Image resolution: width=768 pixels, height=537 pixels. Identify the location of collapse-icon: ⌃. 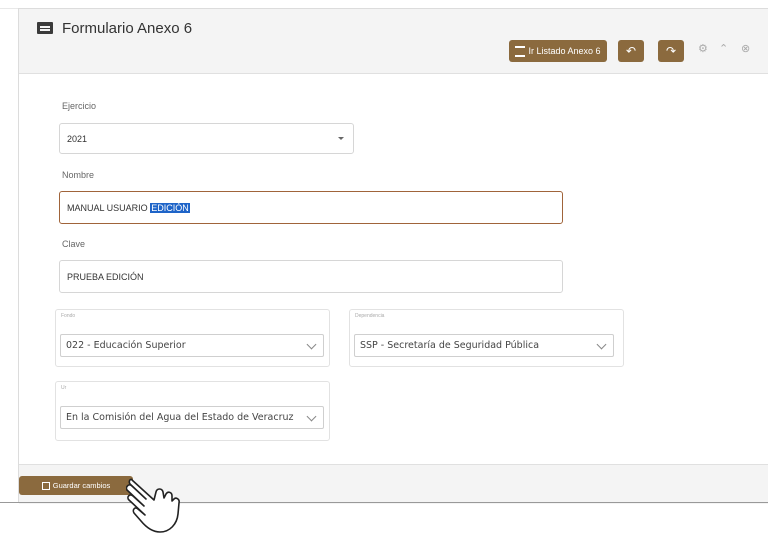
(723, 48).